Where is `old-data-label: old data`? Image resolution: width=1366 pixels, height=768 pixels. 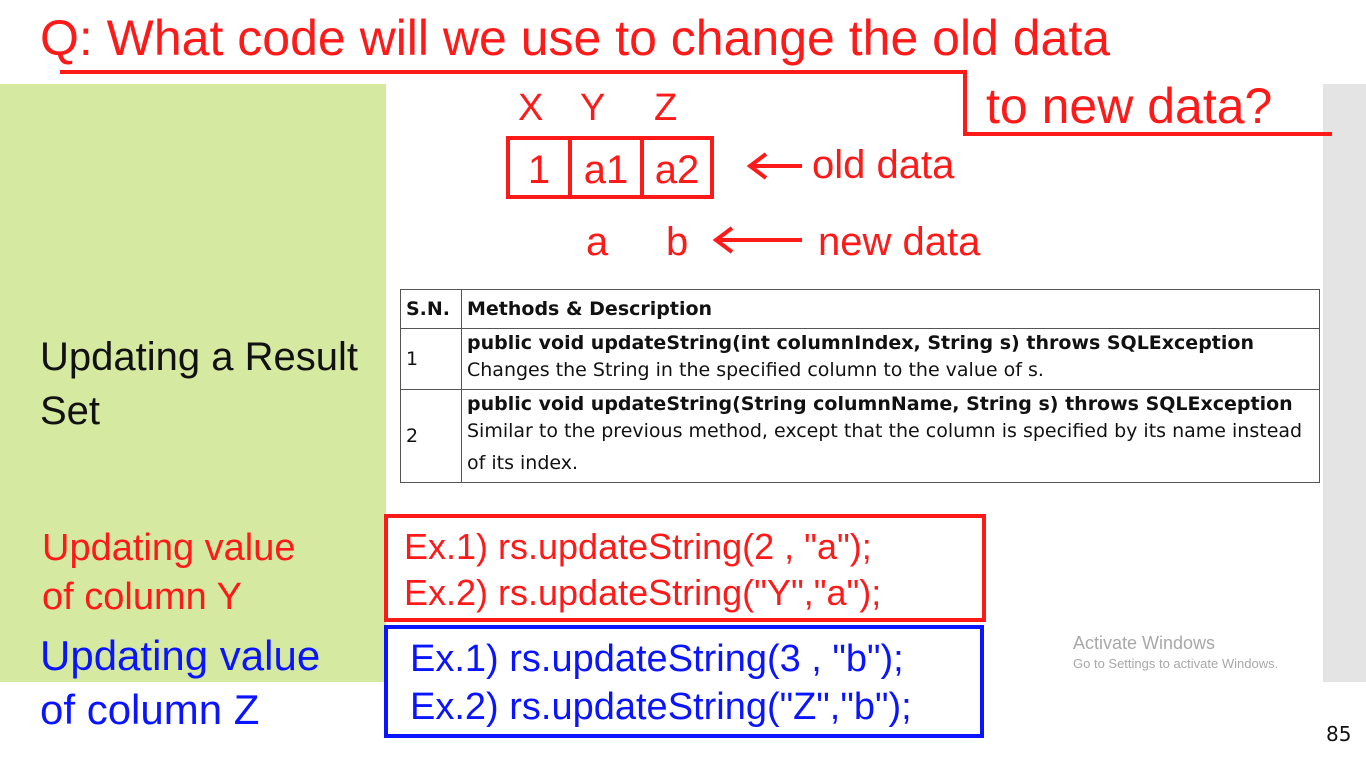
old-data-label: old data is located at coordinates (883, 165).